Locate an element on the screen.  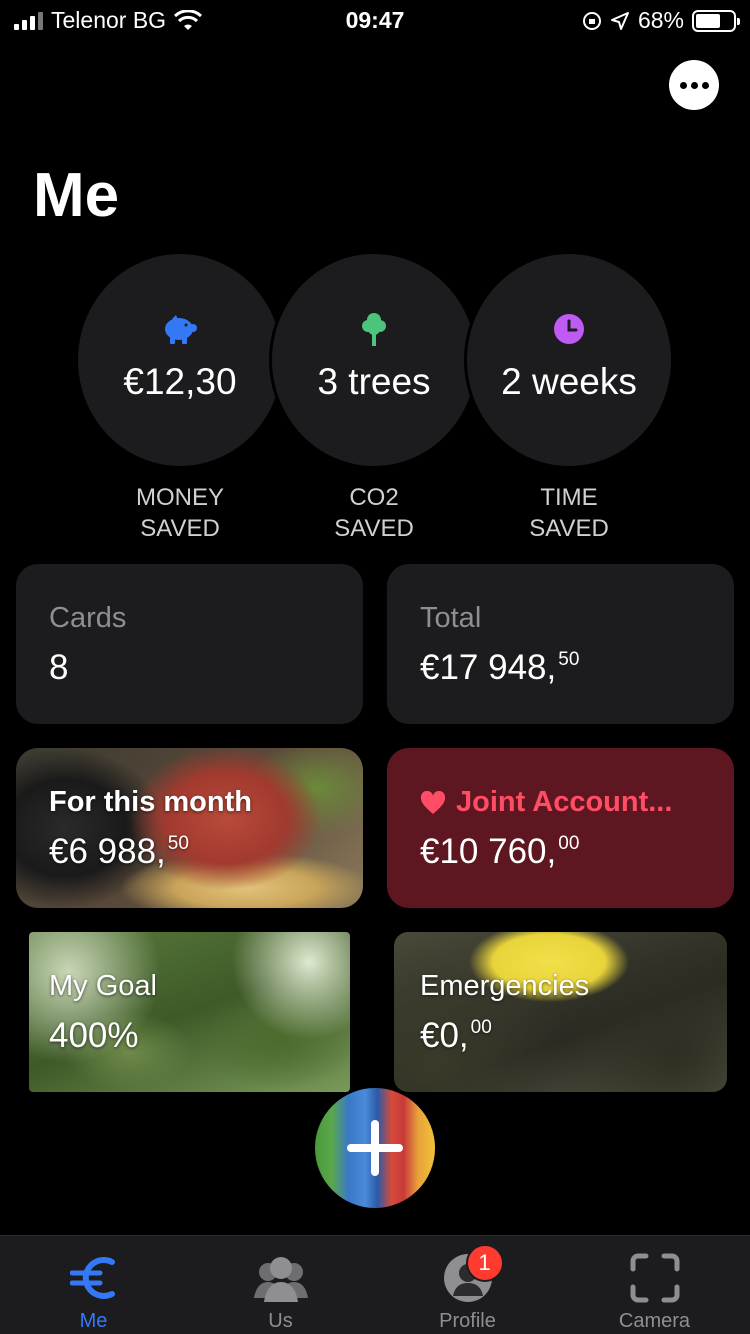
euro-icon is located at coordinates (94, 1278).